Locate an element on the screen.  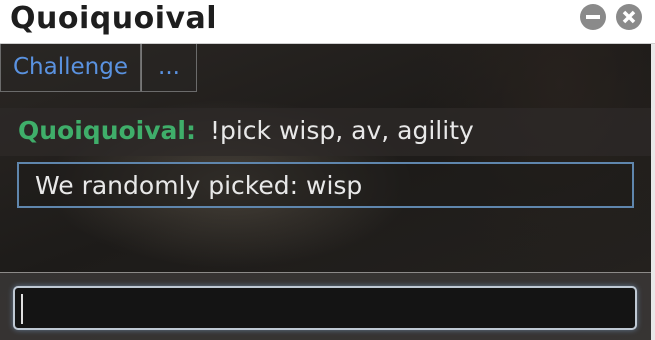
message-username: Quoiquoival: is located at coordinates (107, 130).